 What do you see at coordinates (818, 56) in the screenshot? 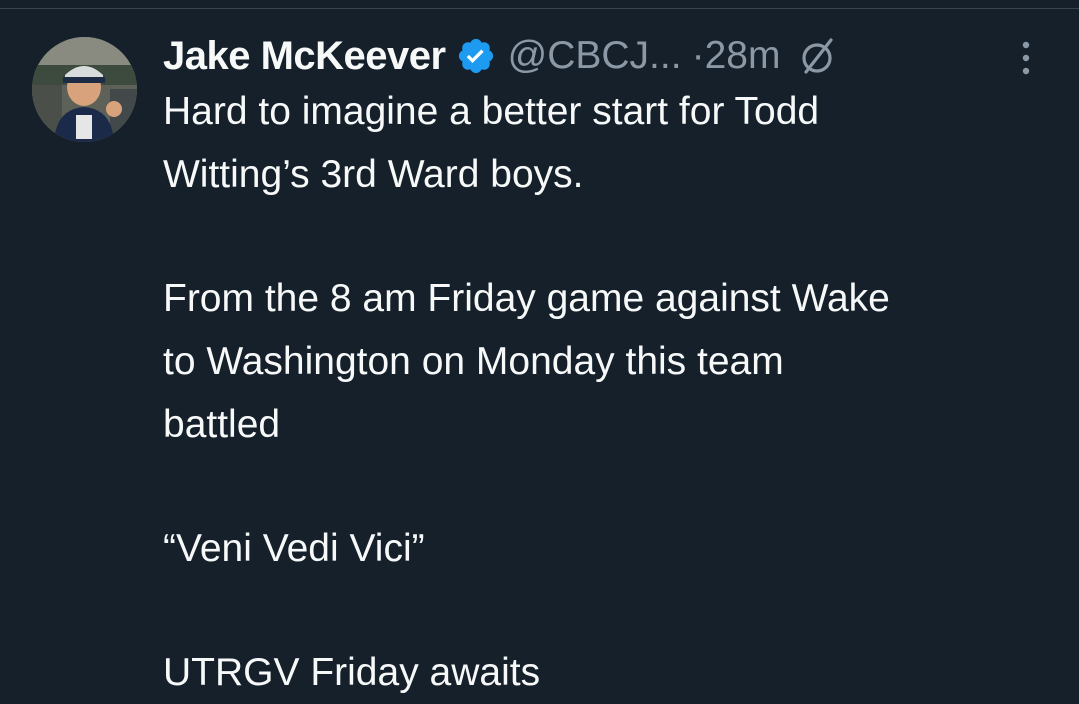
I see `edited-icon` at bounding box center [818, 56].